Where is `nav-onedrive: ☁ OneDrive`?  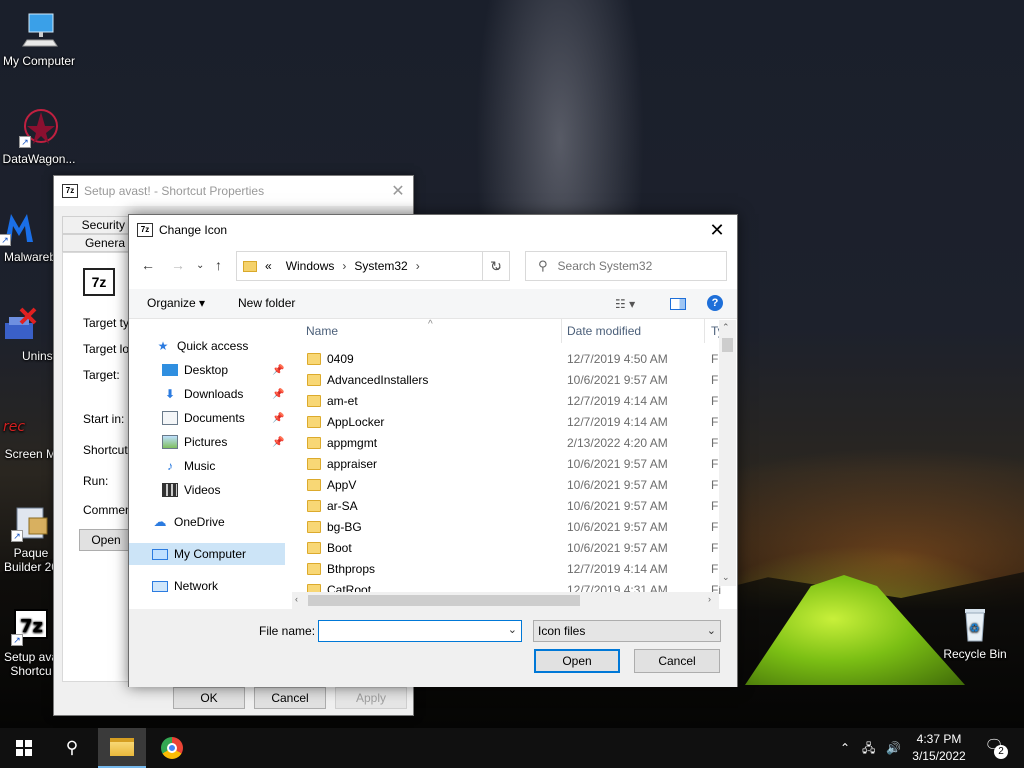 nav-onedrive: ☁ OneDrive is located at coordinates (188, 522).